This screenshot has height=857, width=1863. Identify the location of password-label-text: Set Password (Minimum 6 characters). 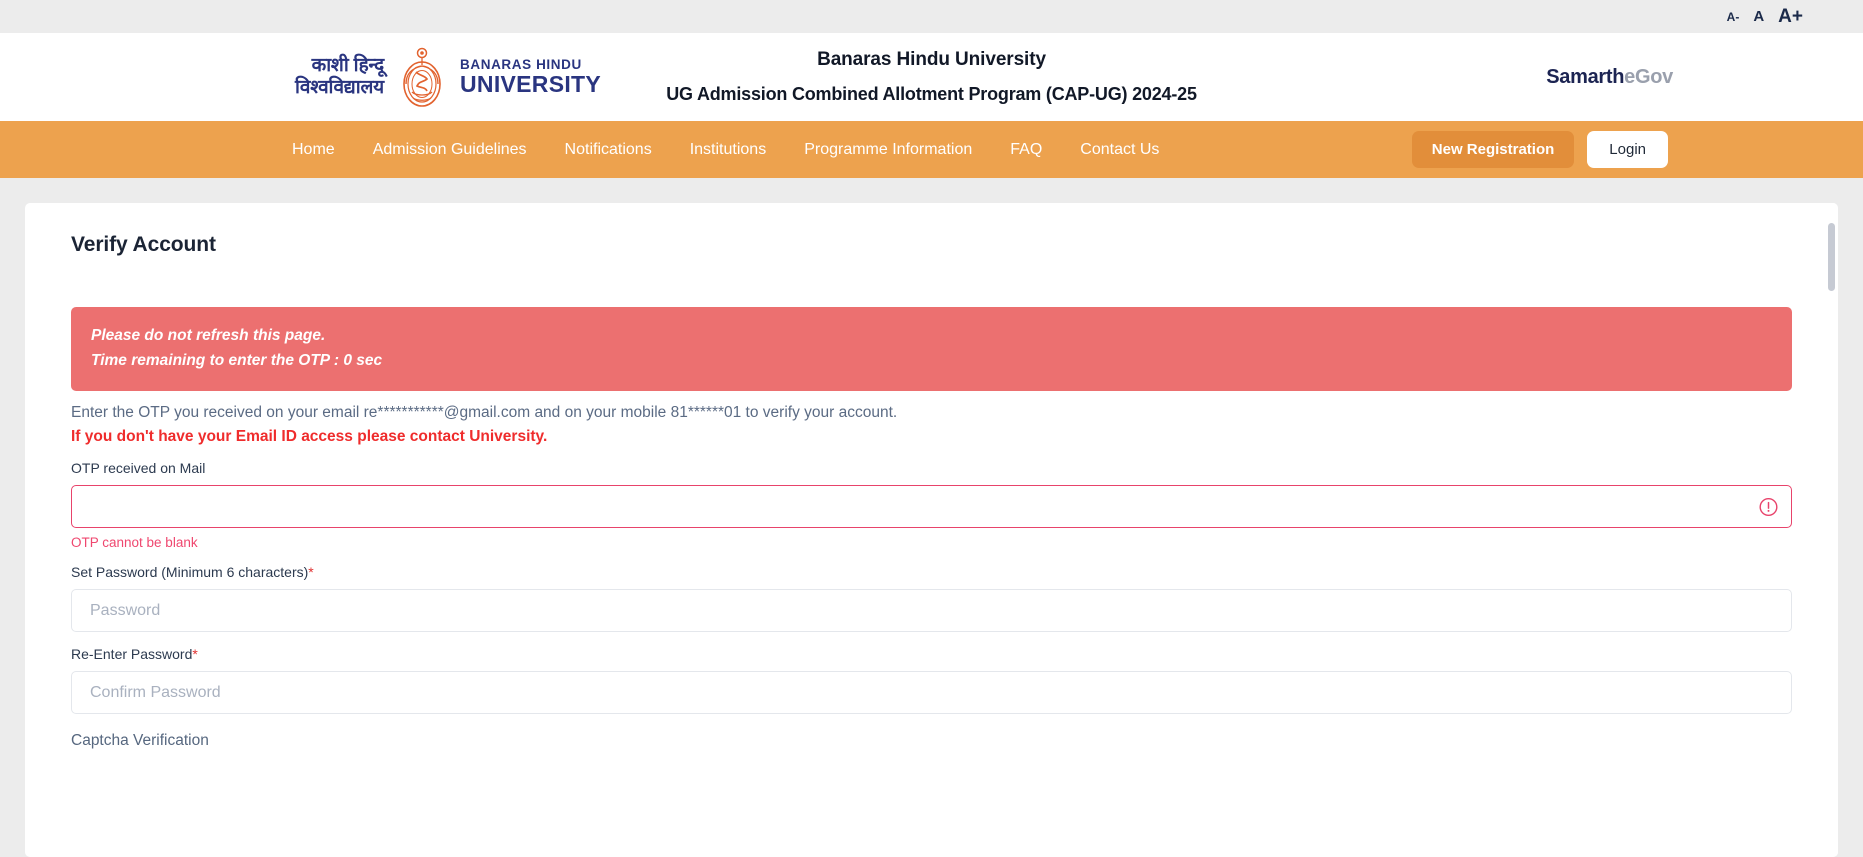
(190, 572).